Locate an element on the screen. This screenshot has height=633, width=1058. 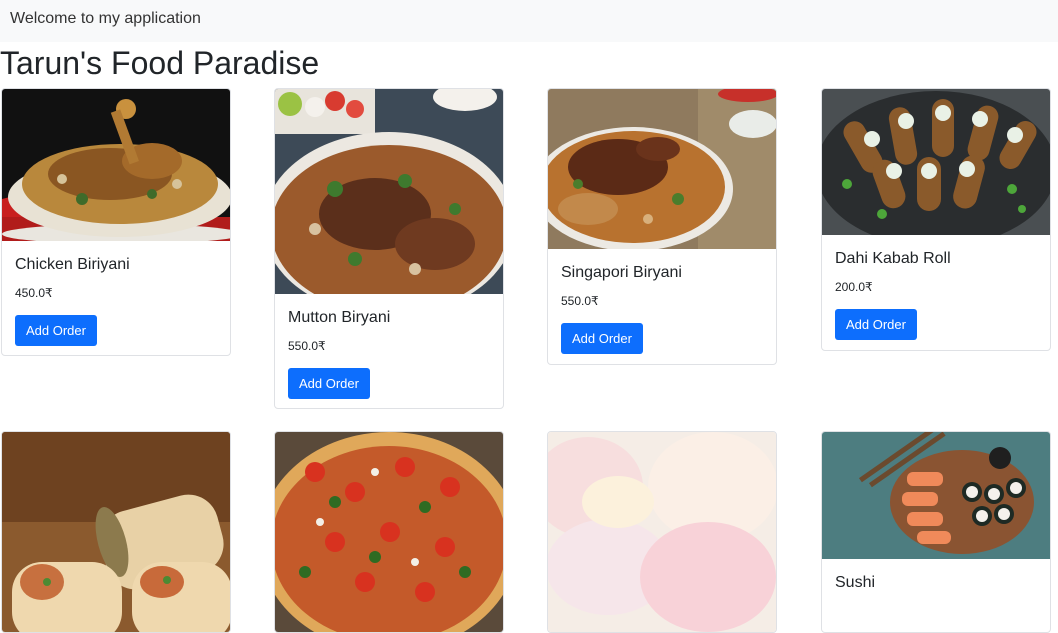
food-card: Mutton Biryani 550.0₹ Add Order is located at coordinates (389, 248).